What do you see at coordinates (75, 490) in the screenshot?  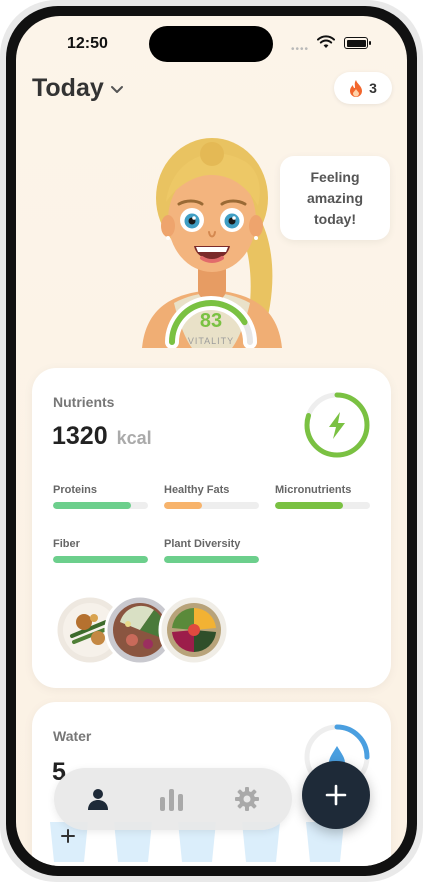 I see `metric-label: Proteins` at bounding box center [75, 490].